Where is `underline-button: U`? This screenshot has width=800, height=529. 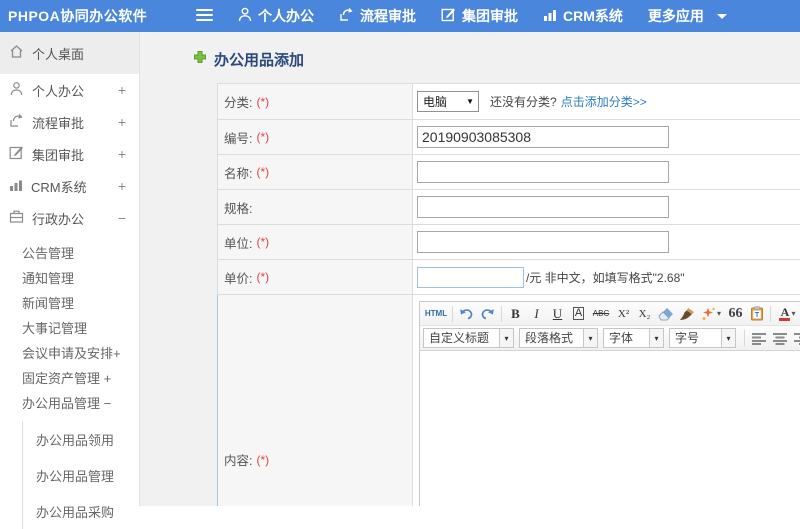 underline-button: U is located at coordinates (557, 313).